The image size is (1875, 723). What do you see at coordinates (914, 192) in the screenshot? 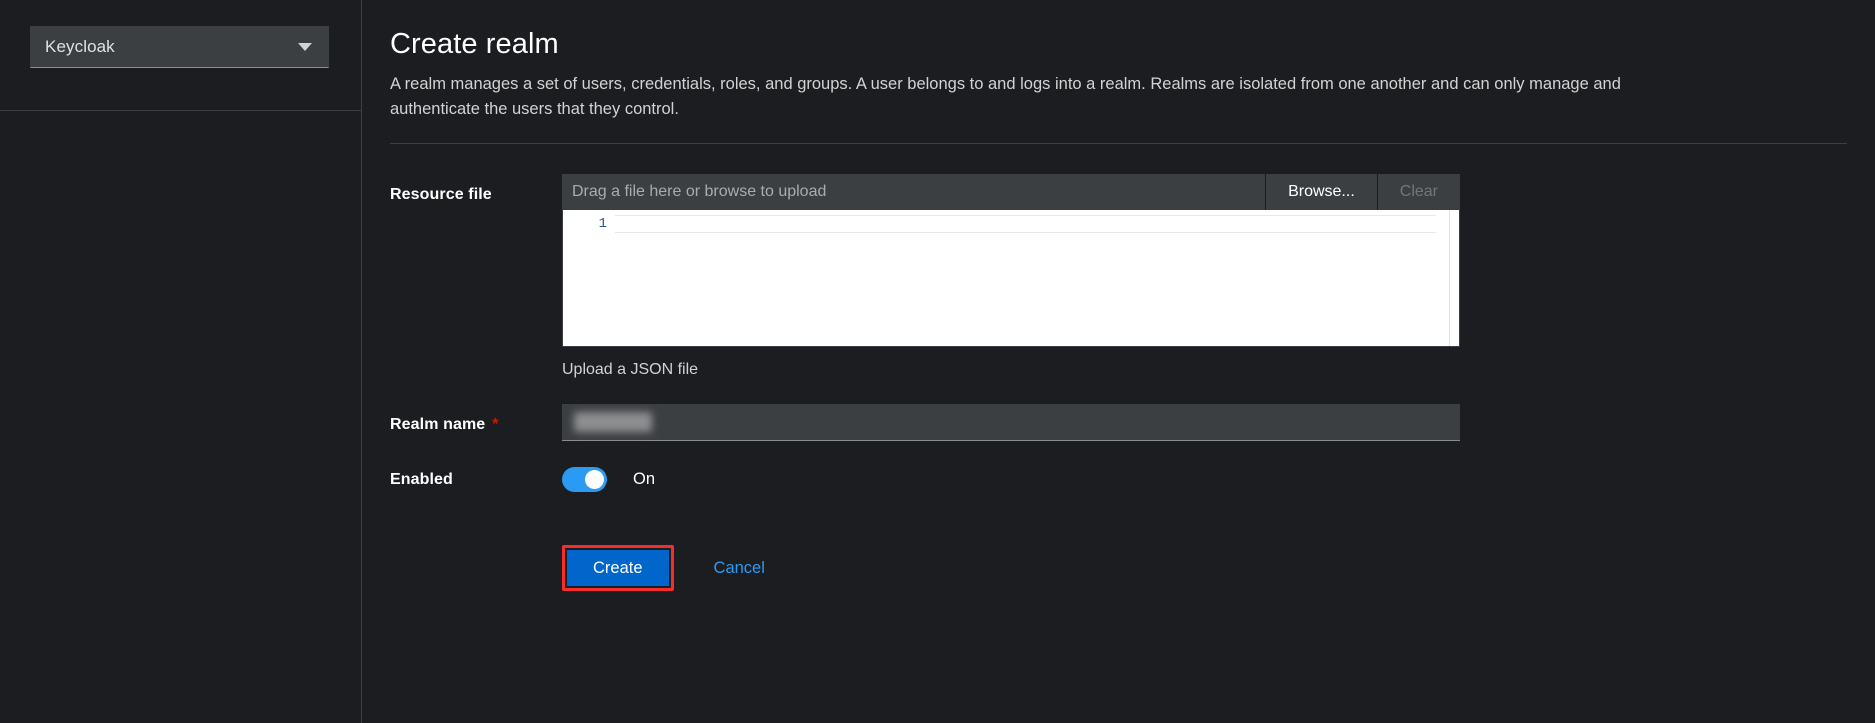
I see `file-upload-input` at bounding box center [914, 192].